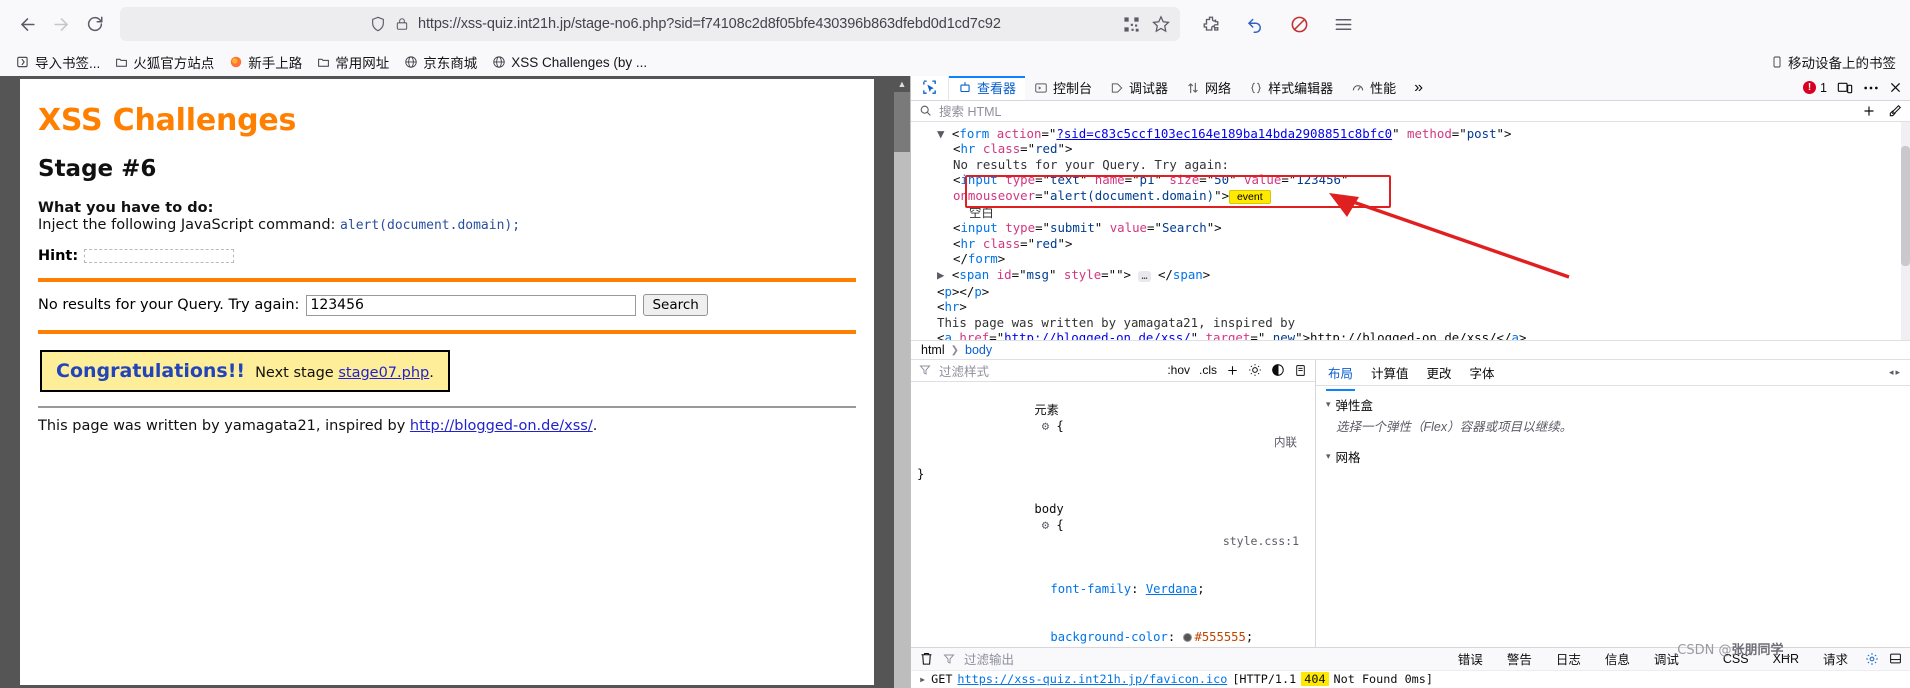 Image resolution: width=1910 pixels, height=688 pixels. I want to click on color-swatch, so click(1187, 637).